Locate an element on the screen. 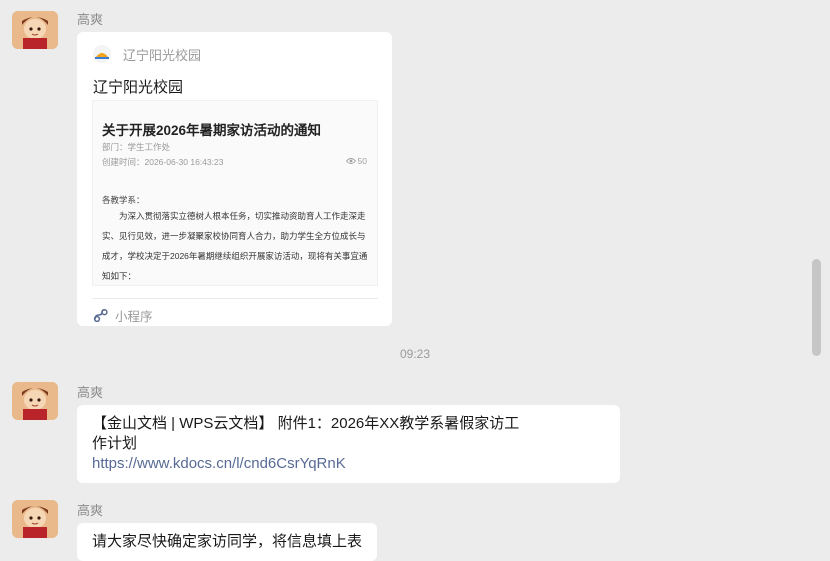  mini-program-icon is located at coordinates (100, 315).